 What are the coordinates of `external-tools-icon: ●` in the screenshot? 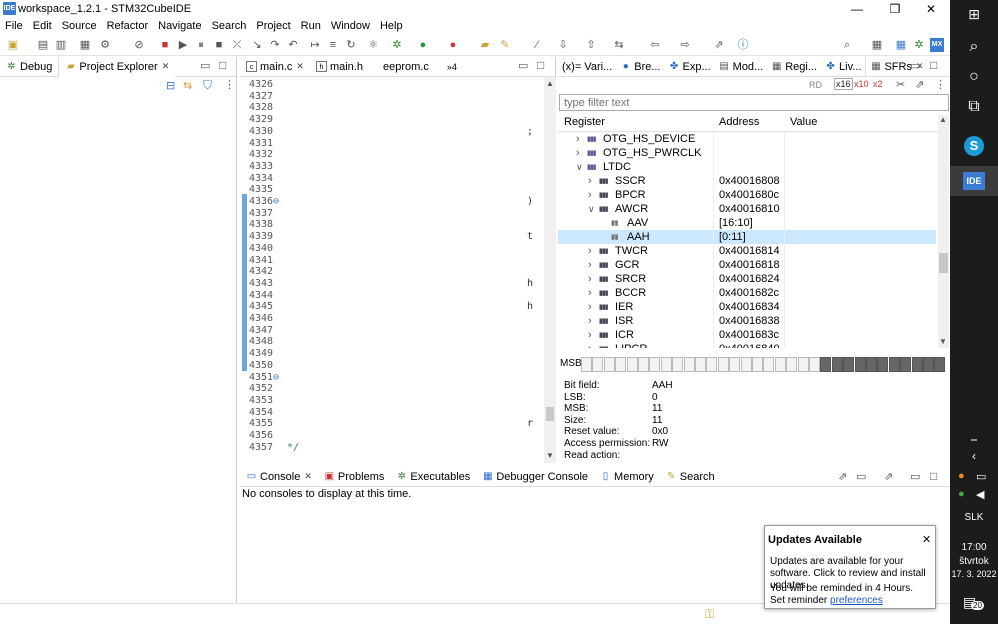 It's located at (453, 45).